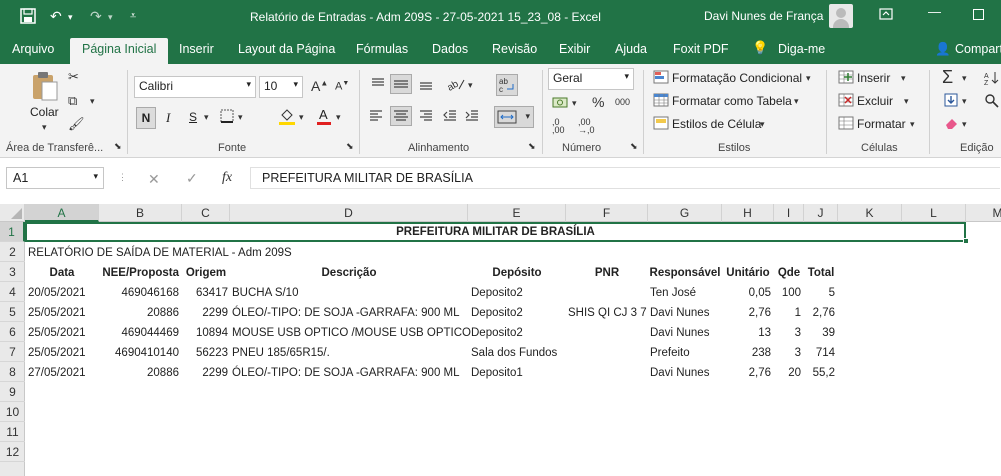 This screenshot has height=476, width=1001. I want to click on font-color-icon: A, so click(324, 117).